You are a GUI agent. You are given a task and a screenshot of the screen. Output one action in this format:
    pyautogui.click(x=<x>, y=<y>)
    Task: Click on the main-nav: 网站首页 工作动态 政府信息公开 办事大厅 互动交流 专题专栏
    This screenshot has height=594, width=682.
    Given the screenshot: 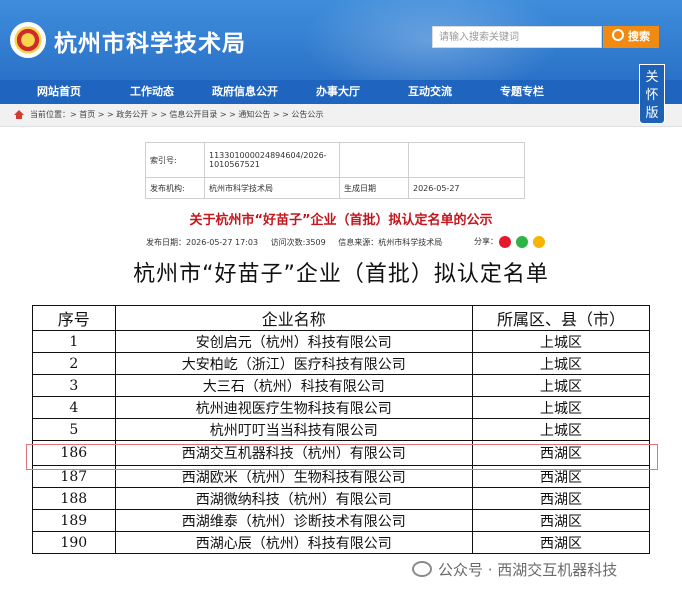 What is the action you would take?
    pyautogui.click(x=341, y=92)
    